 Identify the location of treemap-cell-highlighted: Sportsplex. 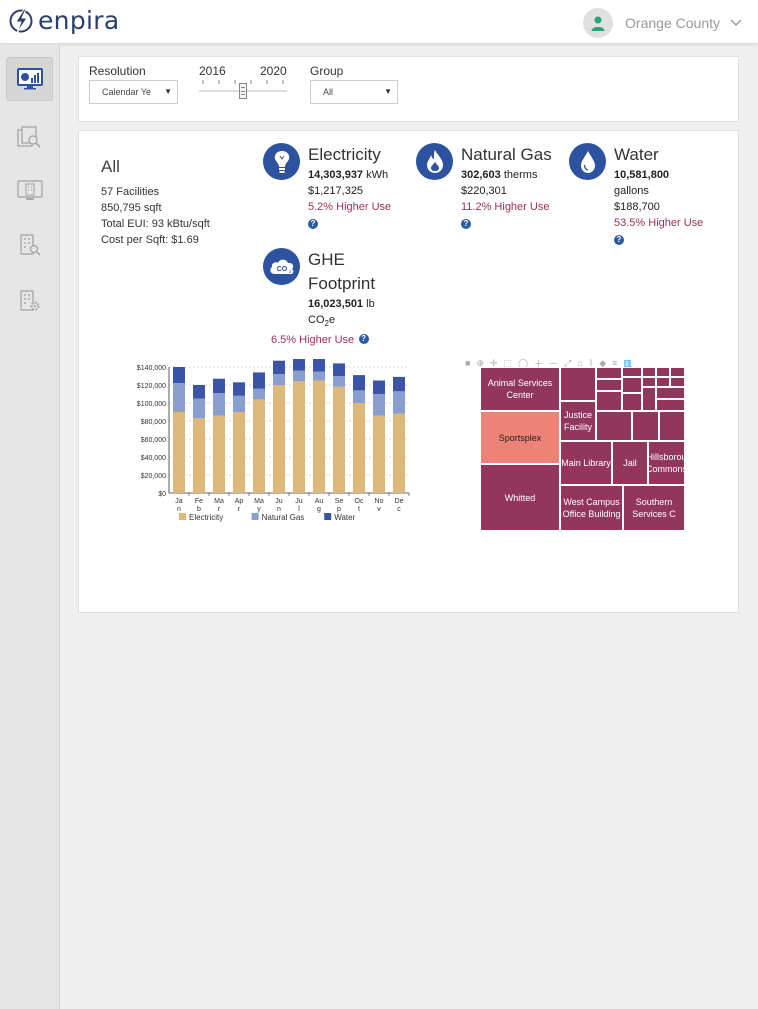
(520, 437).